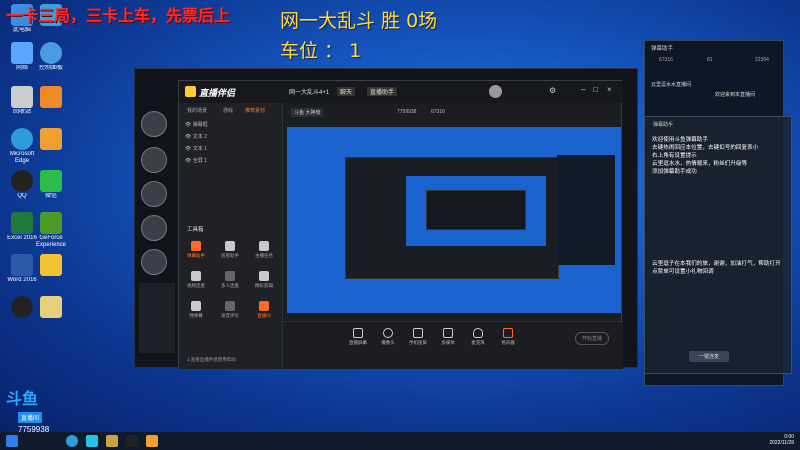 The width and height of the screenshot is (800, 450). Describe the element at coordinates (34, 428) in the screenshot. I see `room-badge-id: 7759938` at that location.